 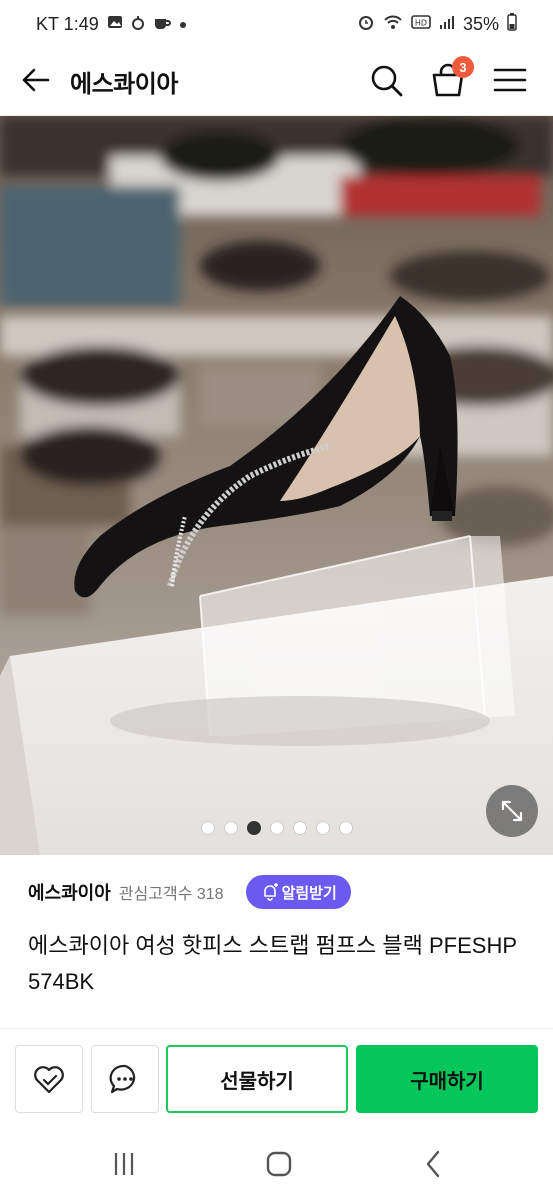 I want to click on carousel-dot-active, so click(x=253, y=828).